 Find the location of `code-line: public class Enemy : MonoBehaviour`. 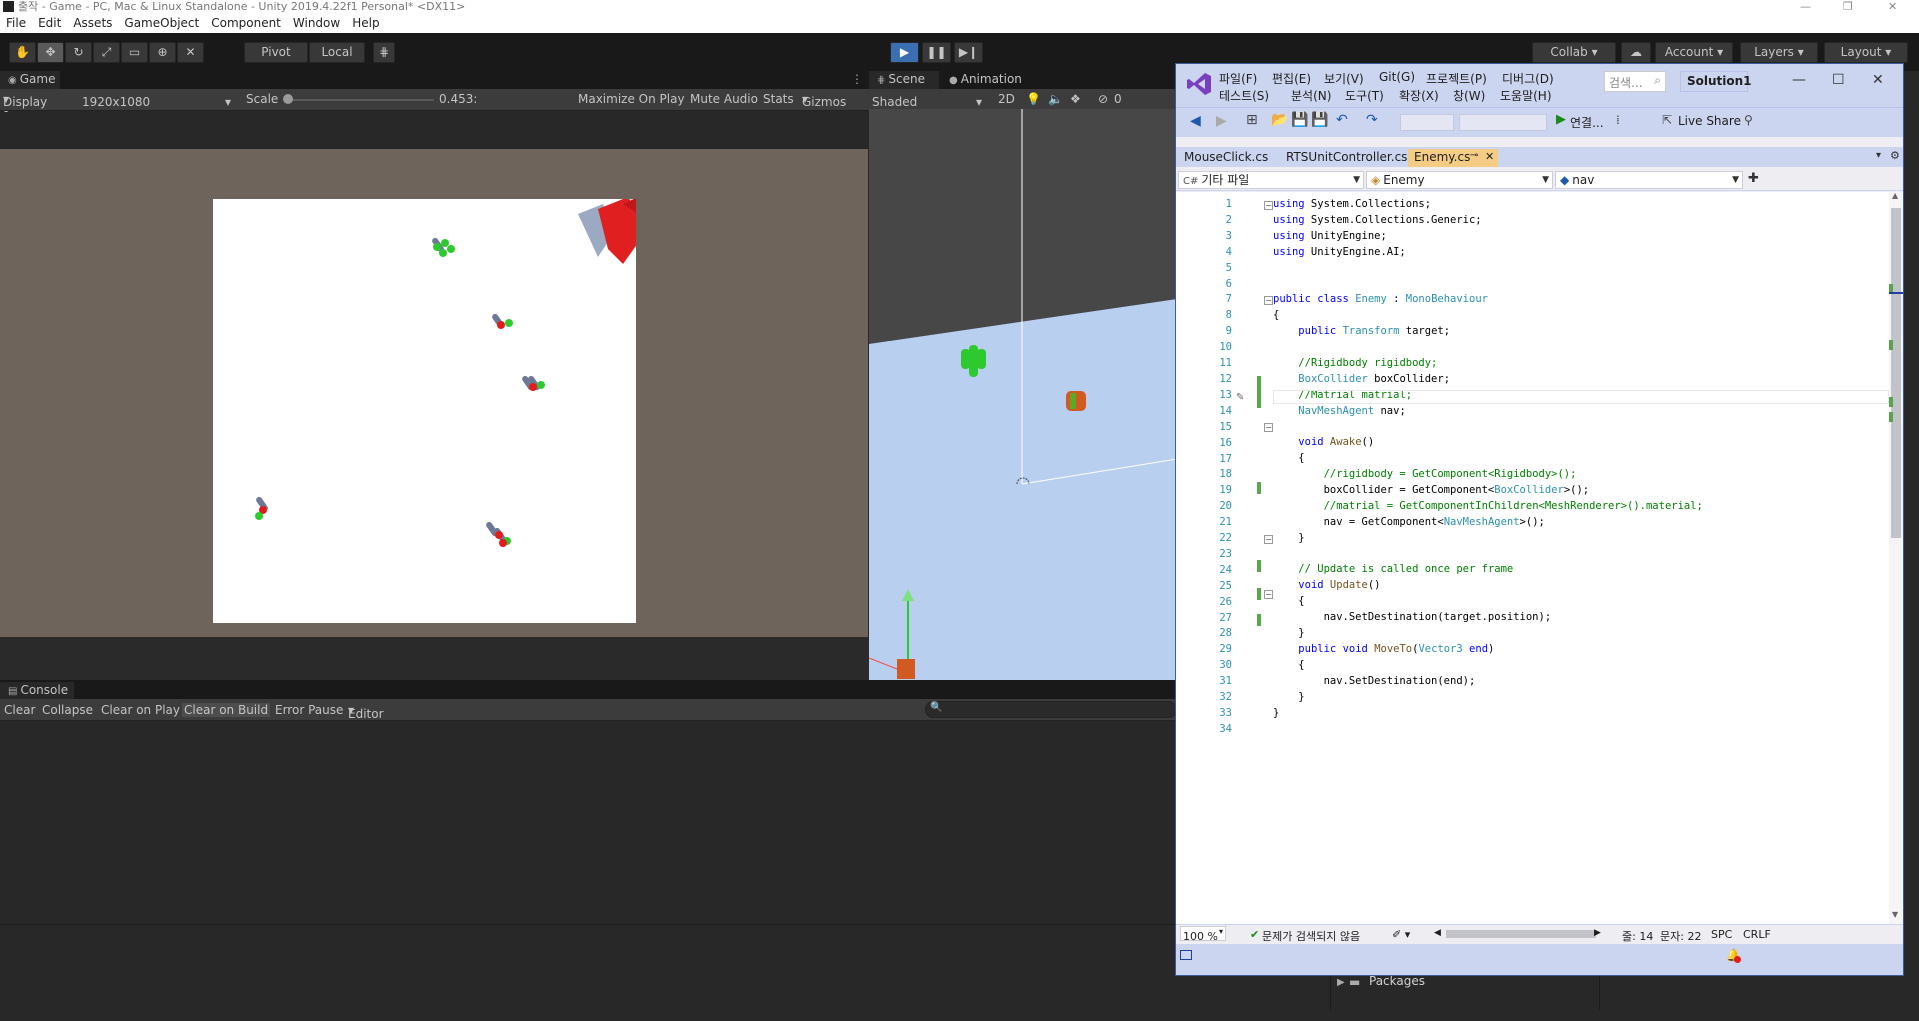

code-line: public class Enemy : MonoBehaviour is located at coordinates (1488, 300).